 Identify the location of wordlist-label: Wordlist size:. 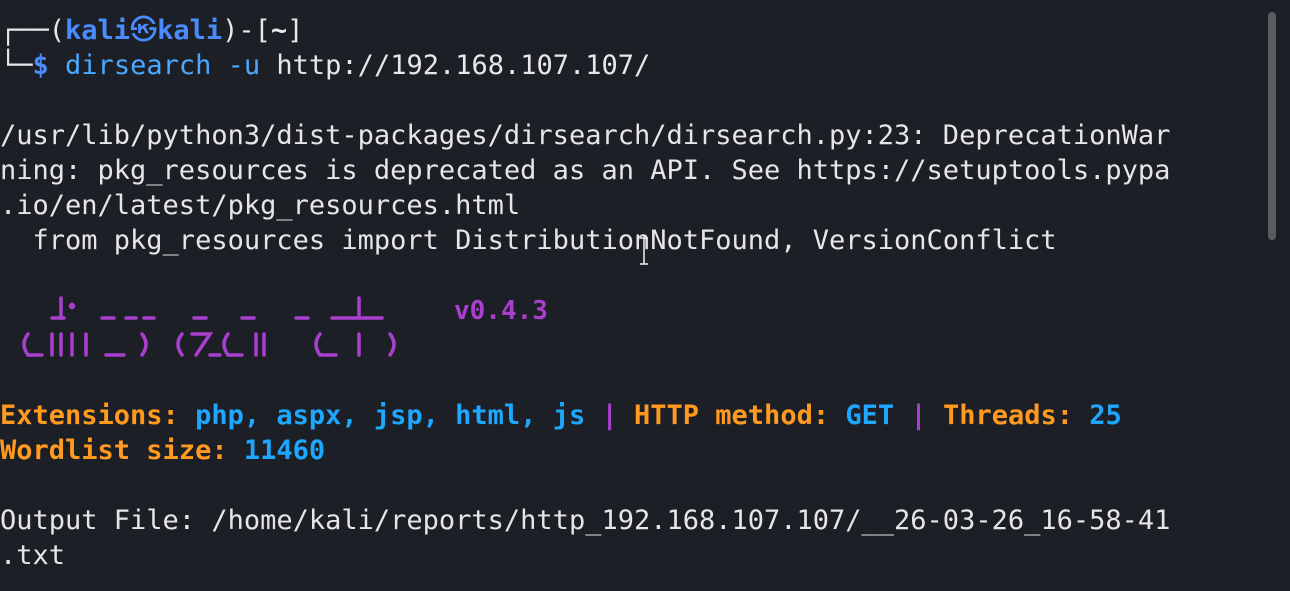
(114, 450).